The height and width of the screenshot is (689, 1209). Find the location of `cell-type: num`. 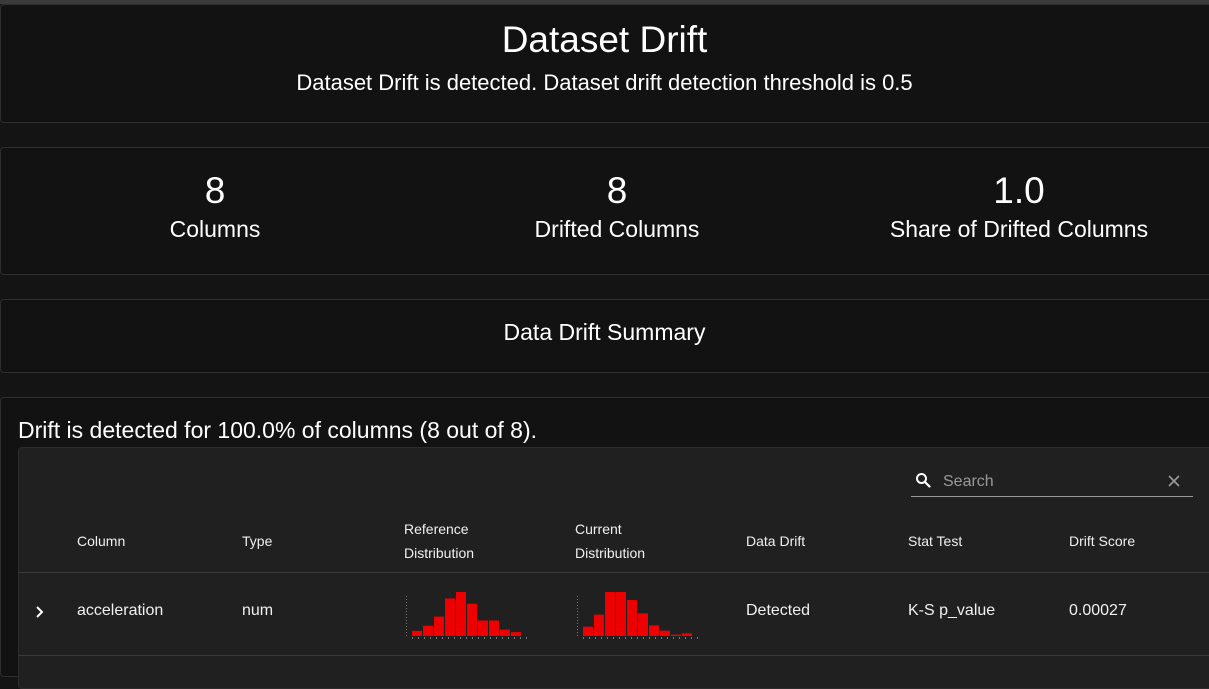

cell-type: num is located at coordinates (258, 610).